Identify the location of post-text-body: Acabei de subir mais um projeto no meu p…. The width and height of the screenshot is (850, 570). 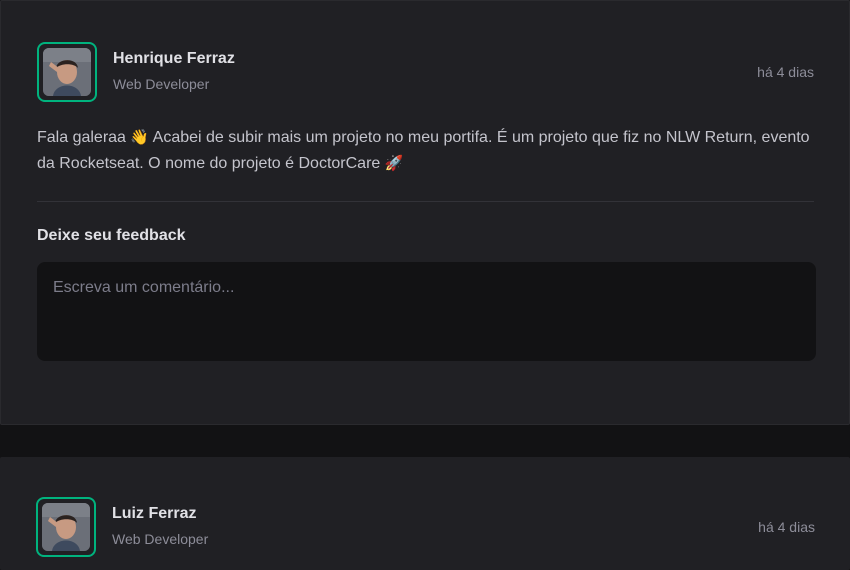
(423, 150).